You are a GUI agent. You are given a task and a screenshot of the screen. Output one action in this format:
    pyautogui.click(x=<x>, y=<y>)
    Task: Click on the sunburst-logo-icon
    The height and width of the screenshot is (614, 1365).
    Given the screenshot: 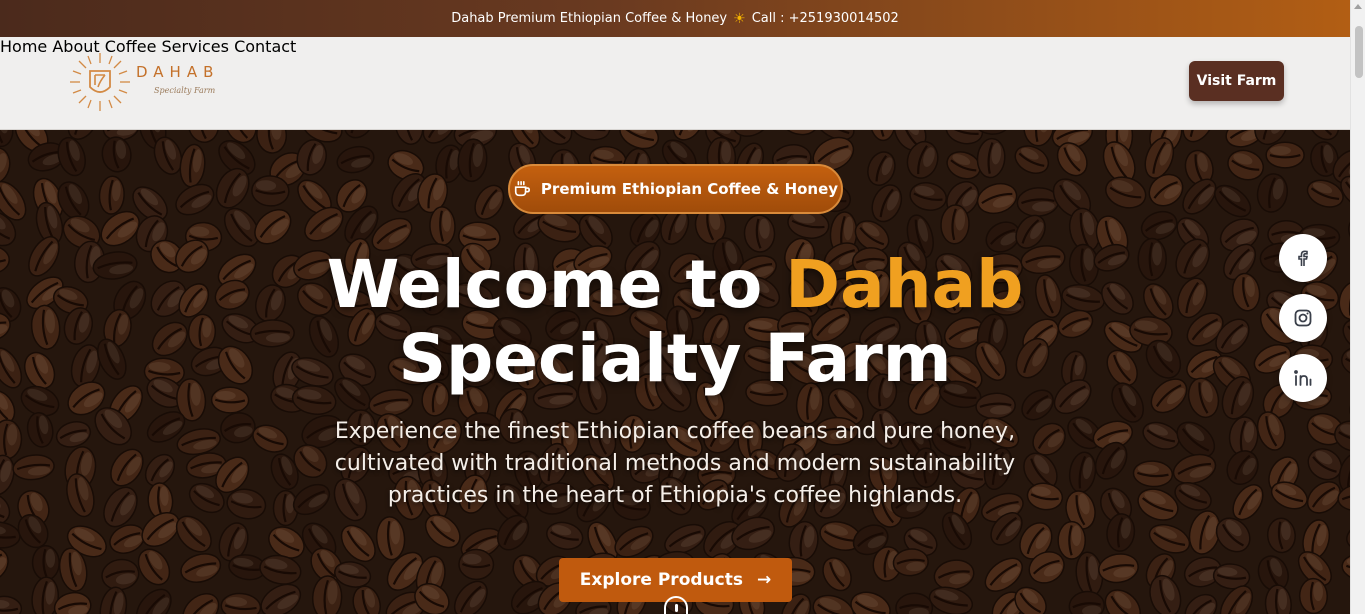 What is the action you would take?
    pyautogui.click(x=100, y=82)
    